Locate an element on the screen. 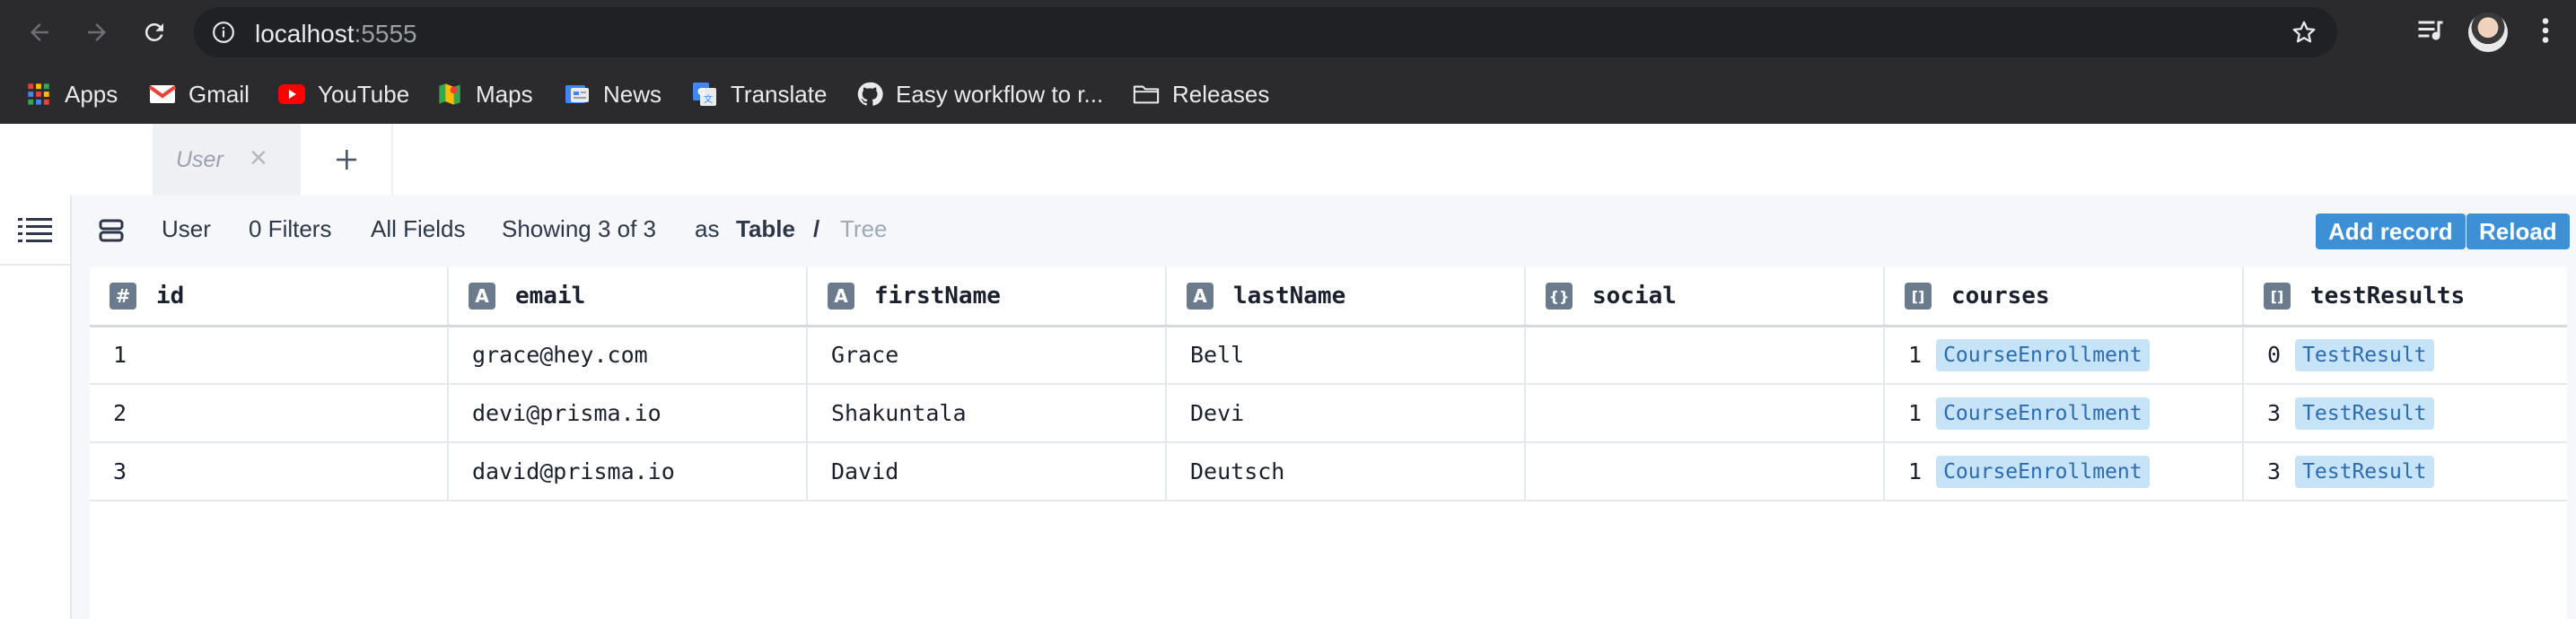 This screenshot has height=619, width=2576. bookmark-label: News is located at coordinates (632, 94).